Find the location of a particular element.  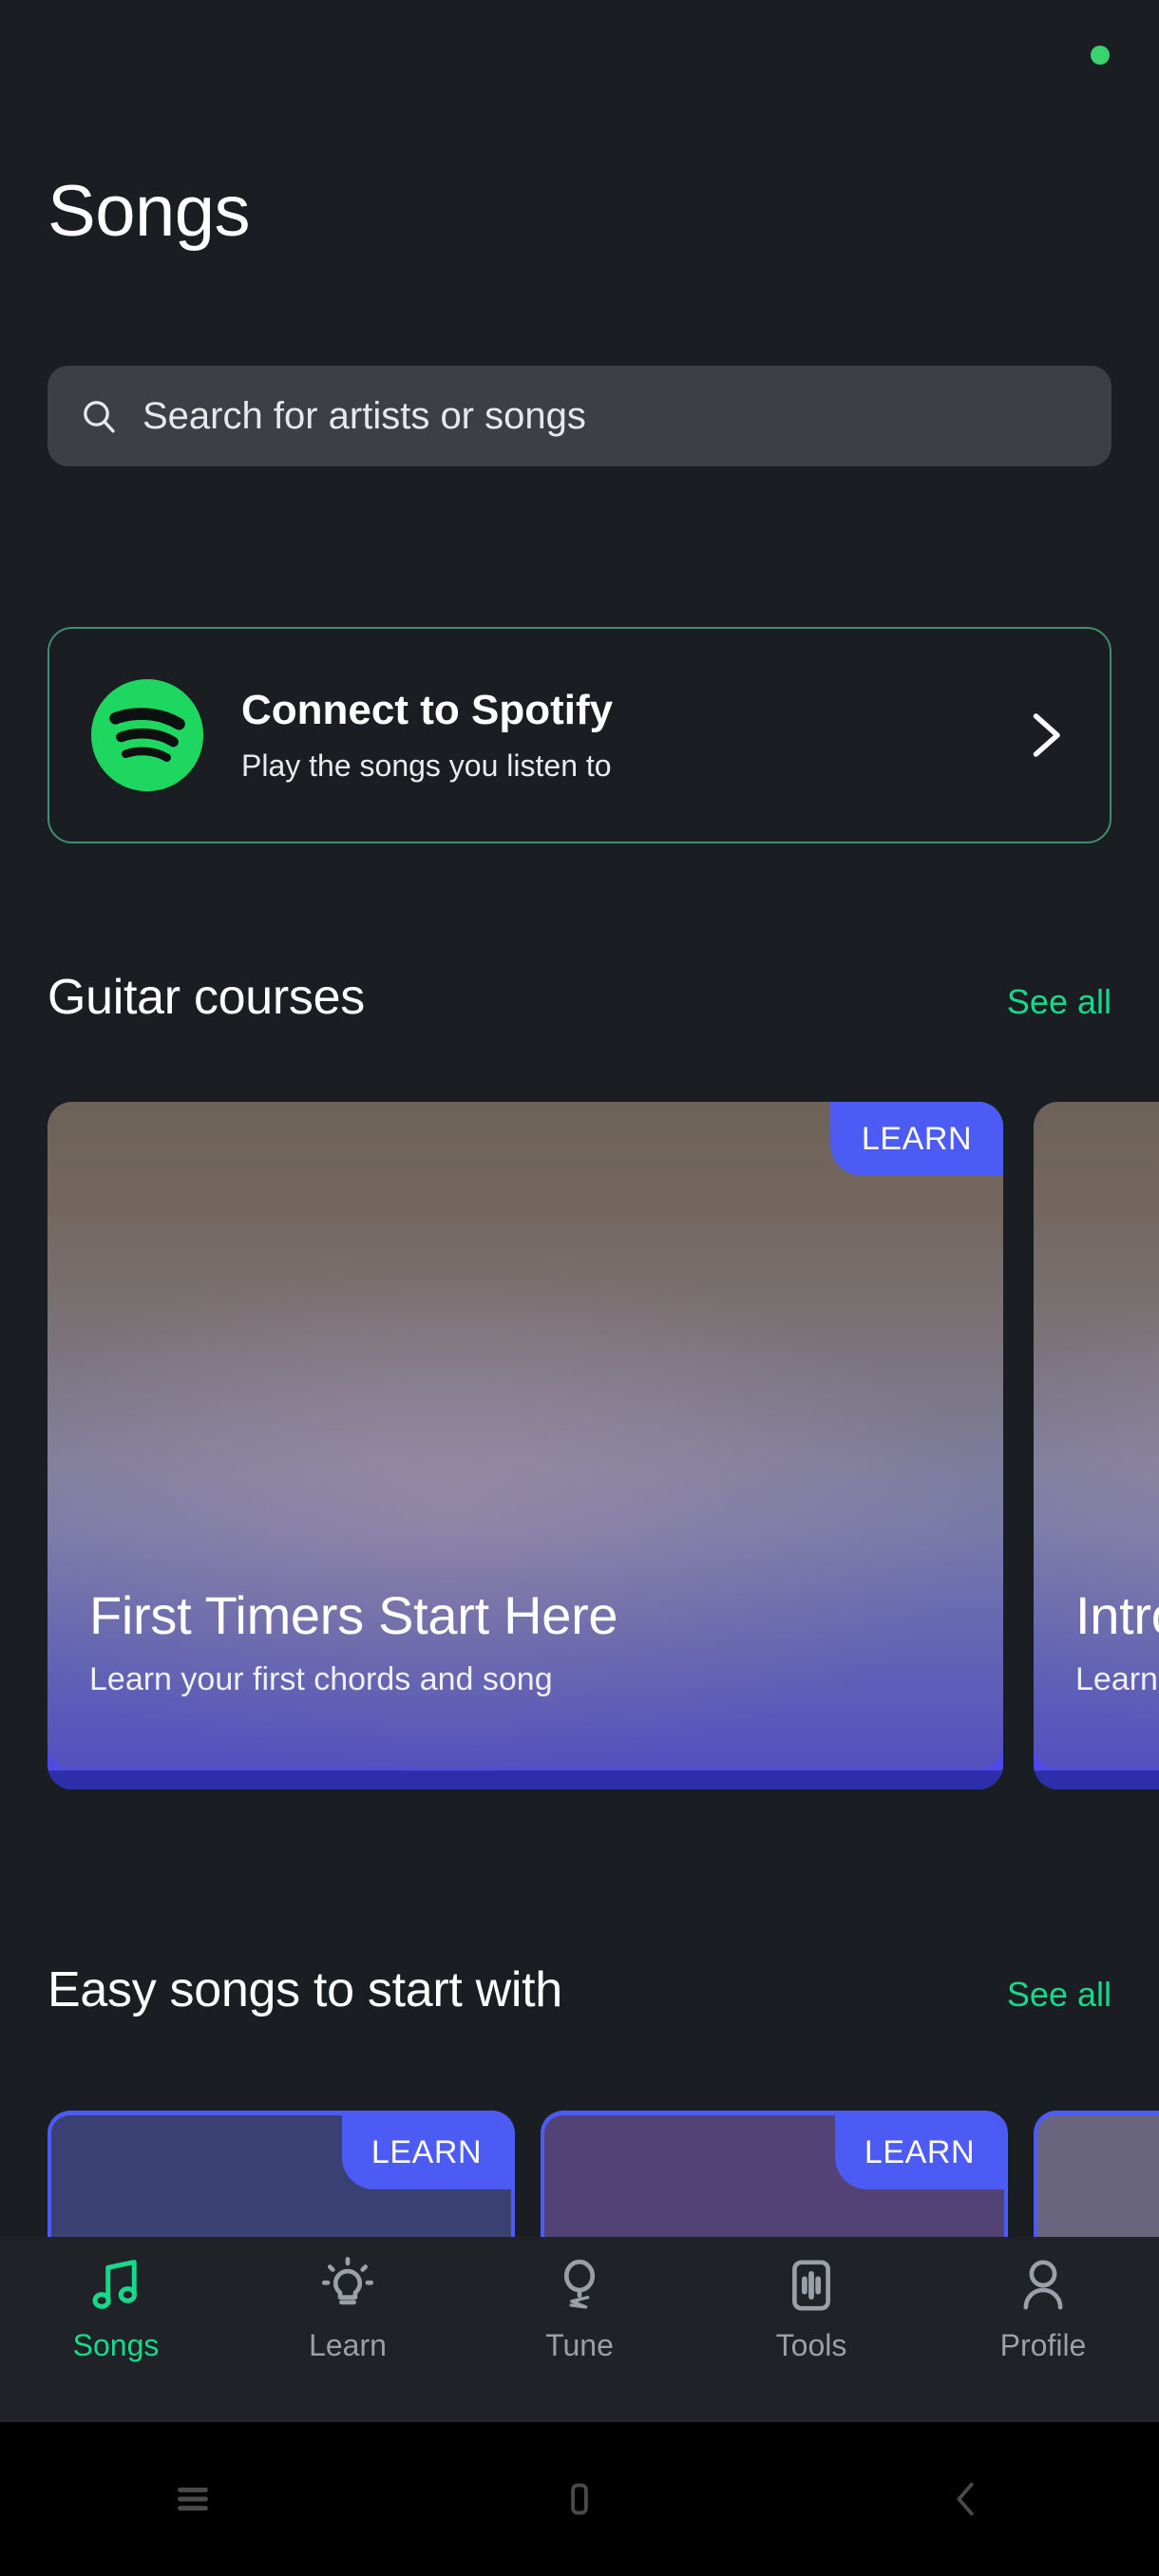

nav-item-learn: Learn is located at coordinates (348, 2308).